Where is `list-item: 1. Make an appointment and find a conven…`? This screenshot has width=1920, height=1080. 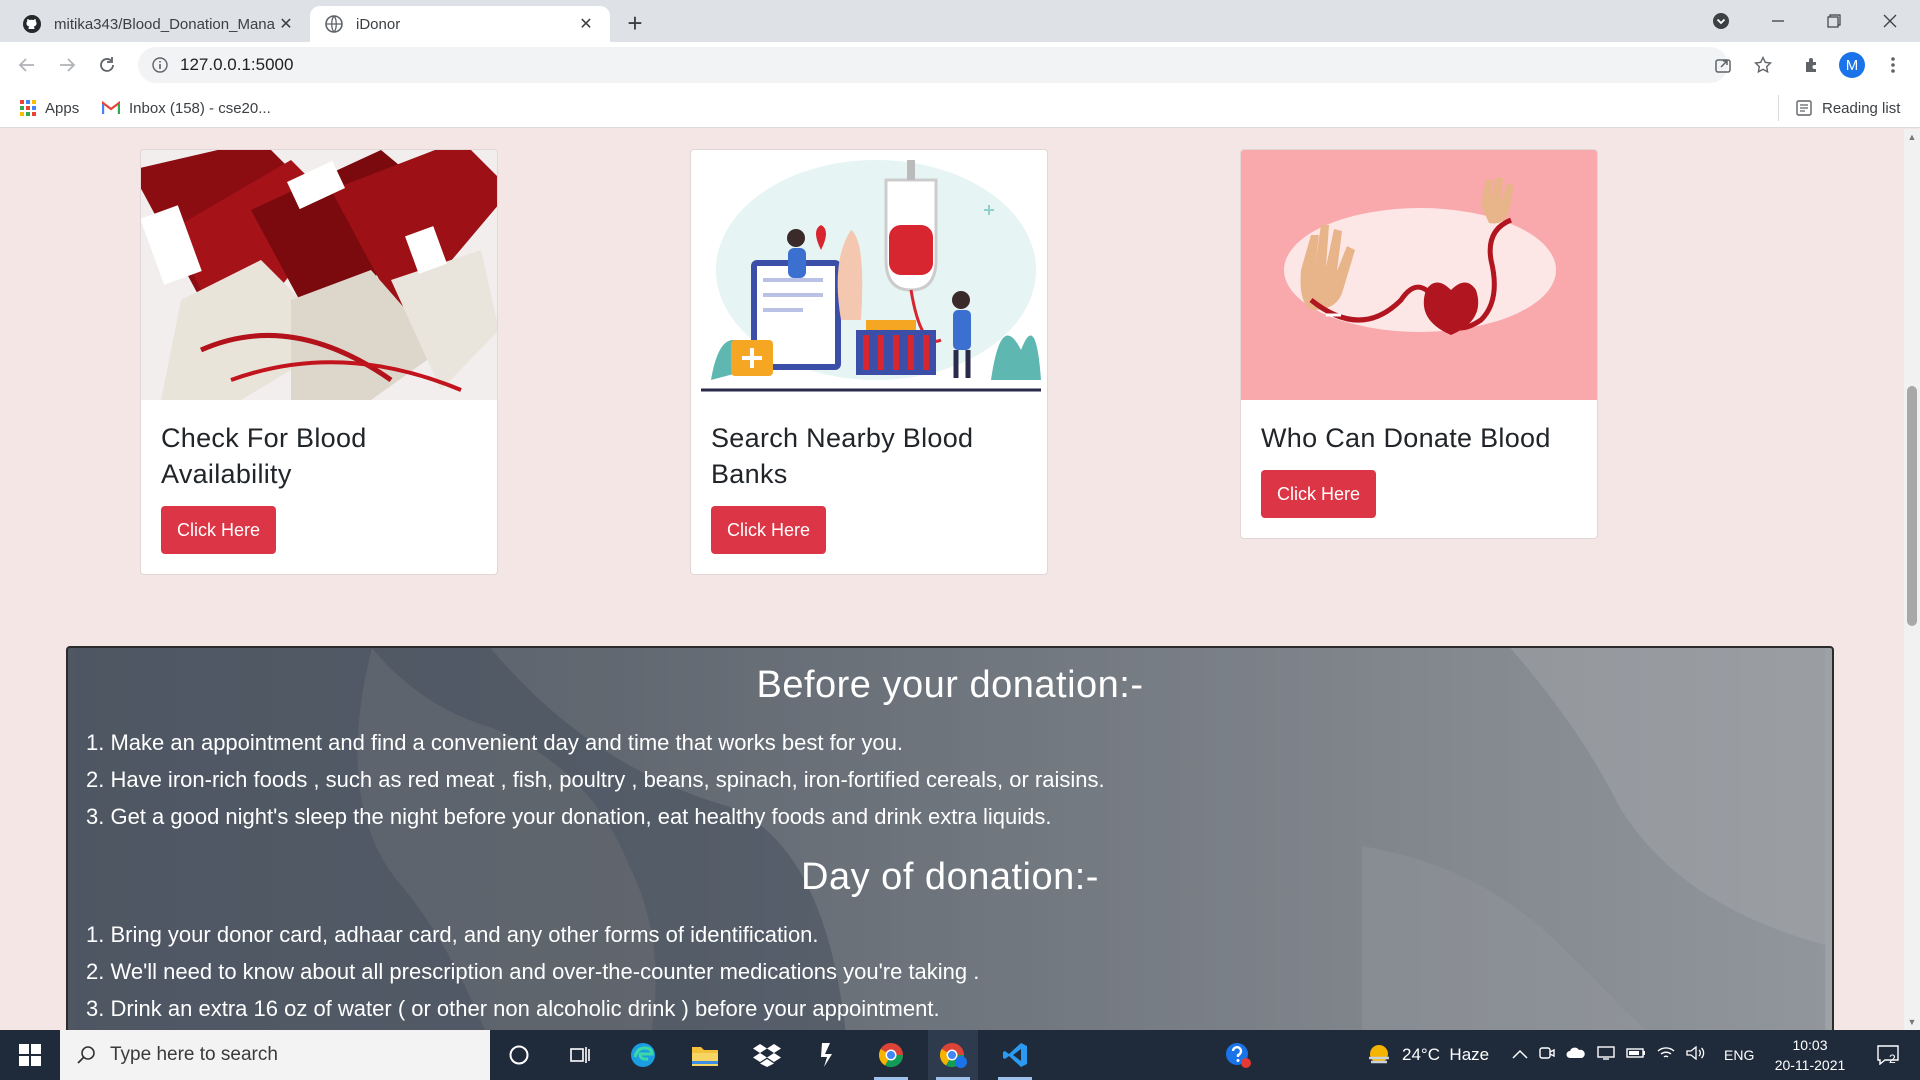 list-item: 1. Make an appointment and find a conven… is located at coordinates (494, 742).